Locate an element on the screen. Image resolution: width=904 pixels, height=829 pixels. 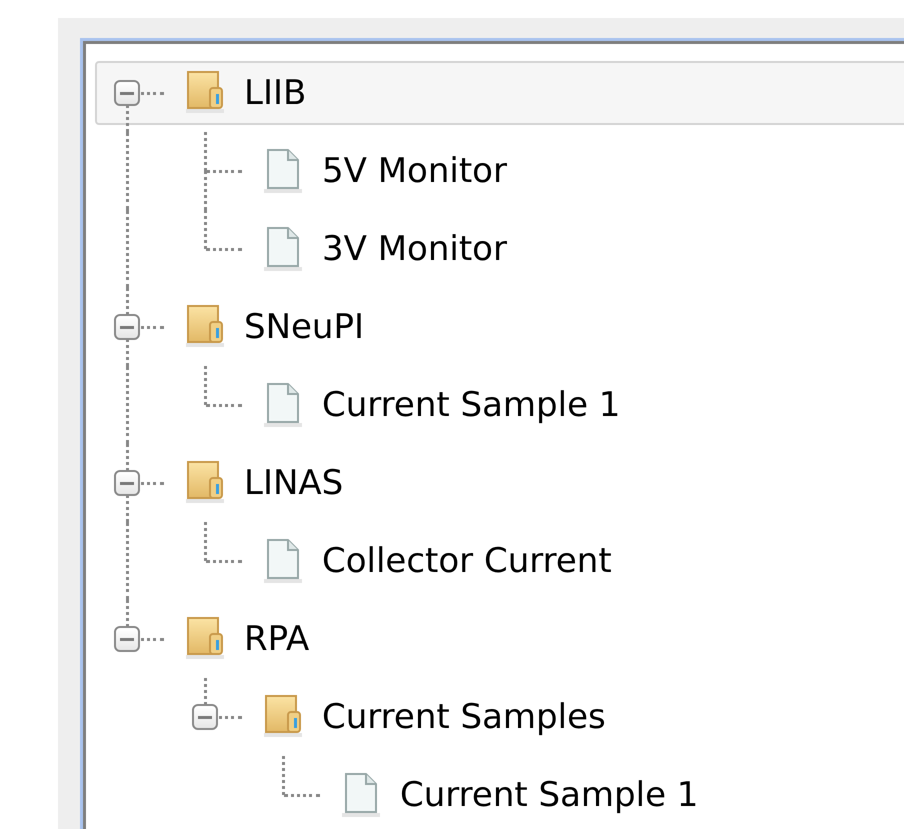
tree-item-label: SNeuPI is located at coordinates (304, 327).